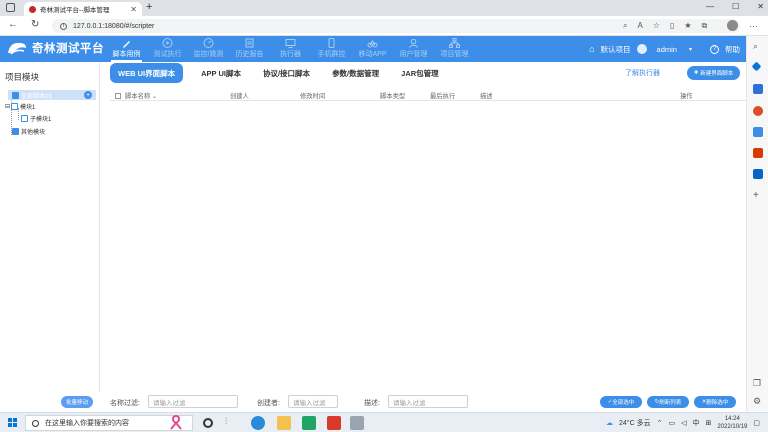 Image resolution: width=768 pixels, height=432 pixels. Describe the element at coordinates (690, 49) in the screenshot. I see `user-dropdown-icon: ▾` at that location.